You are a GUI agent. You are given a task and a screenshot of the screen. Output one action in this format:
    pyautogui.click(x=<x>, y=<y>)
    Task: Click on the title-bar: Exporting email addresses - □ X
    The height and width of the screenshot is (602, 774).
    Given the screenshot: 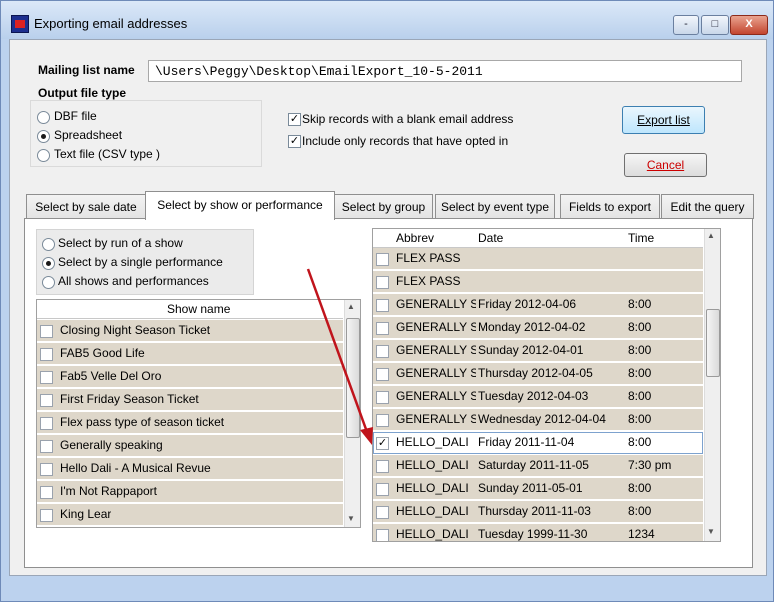 What is the action you would take?
    pyautogui.click(x=387, y=20)
    